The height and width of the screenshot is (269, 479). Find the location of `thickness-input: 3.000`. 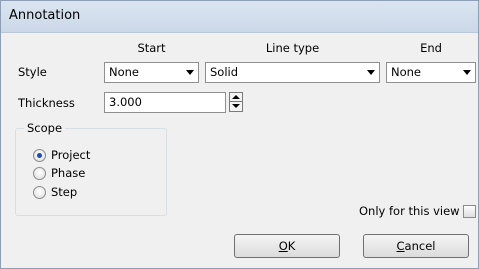

thickness-input: 3.000 is located at coordinates (165, 102).